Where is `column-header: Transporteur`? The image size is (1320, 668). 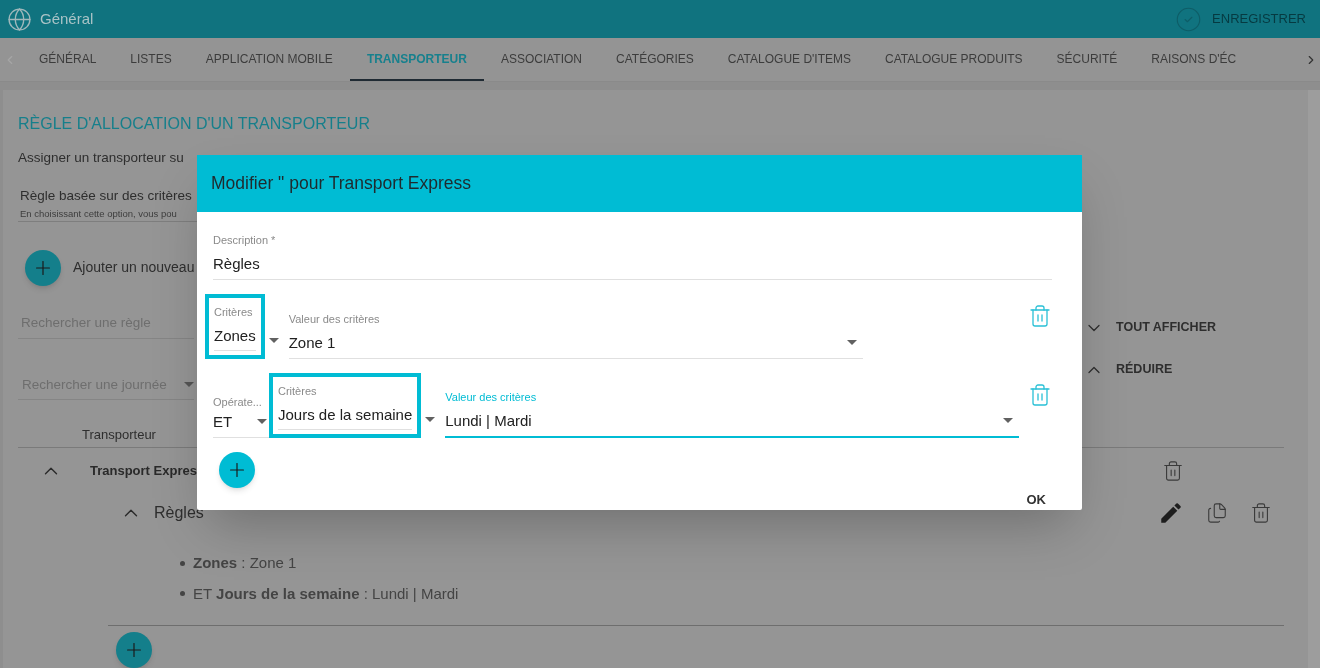
column-header: Transporteur is located at coordinates (119, 434).